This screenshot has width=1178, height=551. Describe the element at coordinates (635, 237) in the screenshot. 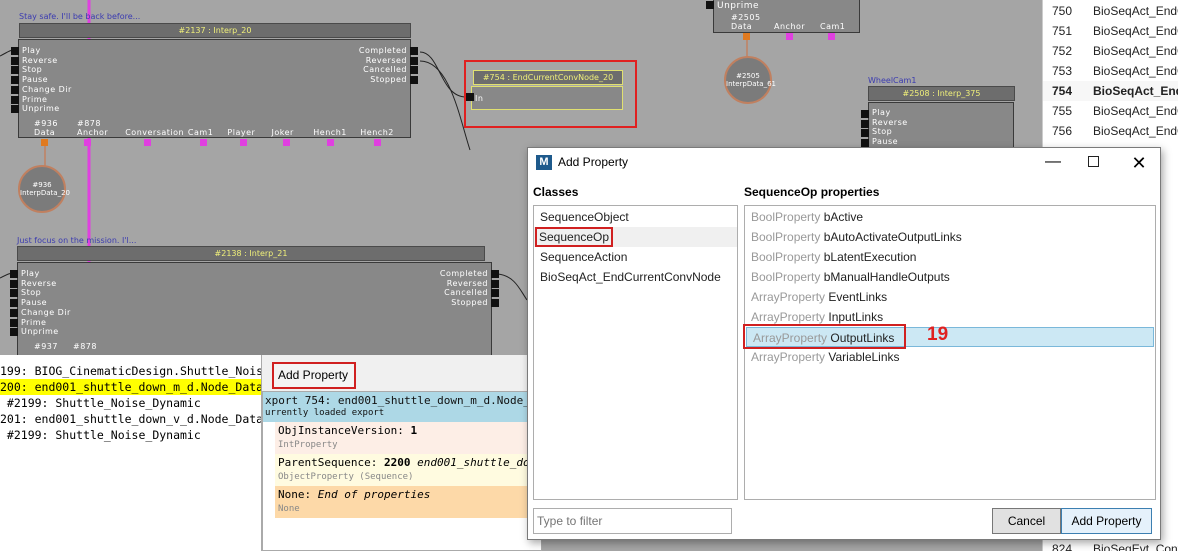

I see `class-item: SequenceOp` at that location.